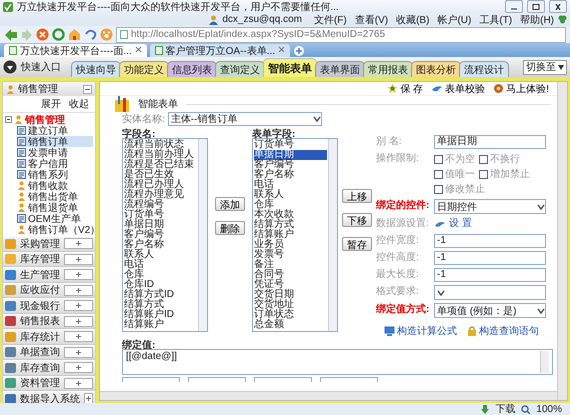  What do you see at coordinates (558, 6) in the screenshot?
I see `close-button` at bounding box center [558, 6].